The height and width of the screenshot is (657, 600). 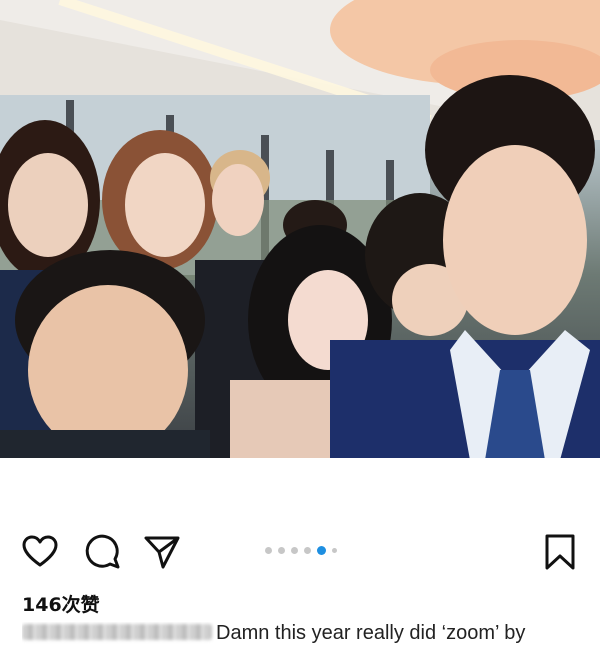 I want to click on bookmark-icon, so click(x=560, y=552).